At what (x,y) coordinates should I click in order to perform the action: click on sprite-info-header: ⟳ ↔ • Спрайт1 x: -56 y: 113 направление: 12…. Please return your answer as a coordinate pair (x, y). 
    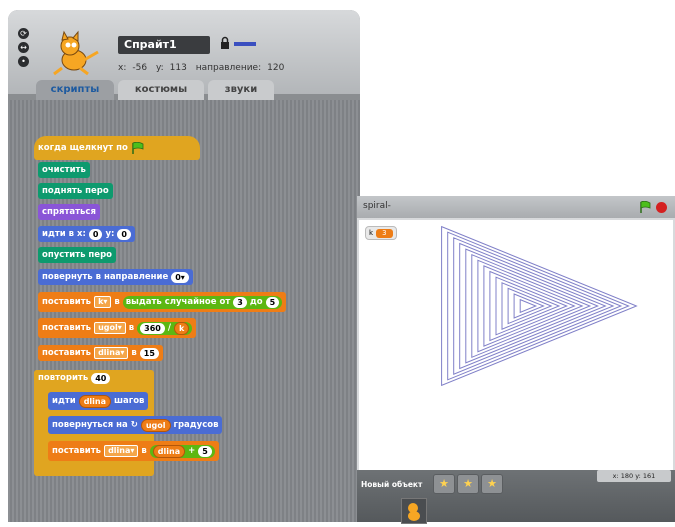
    Looking at the image, I should click on (184, 55).